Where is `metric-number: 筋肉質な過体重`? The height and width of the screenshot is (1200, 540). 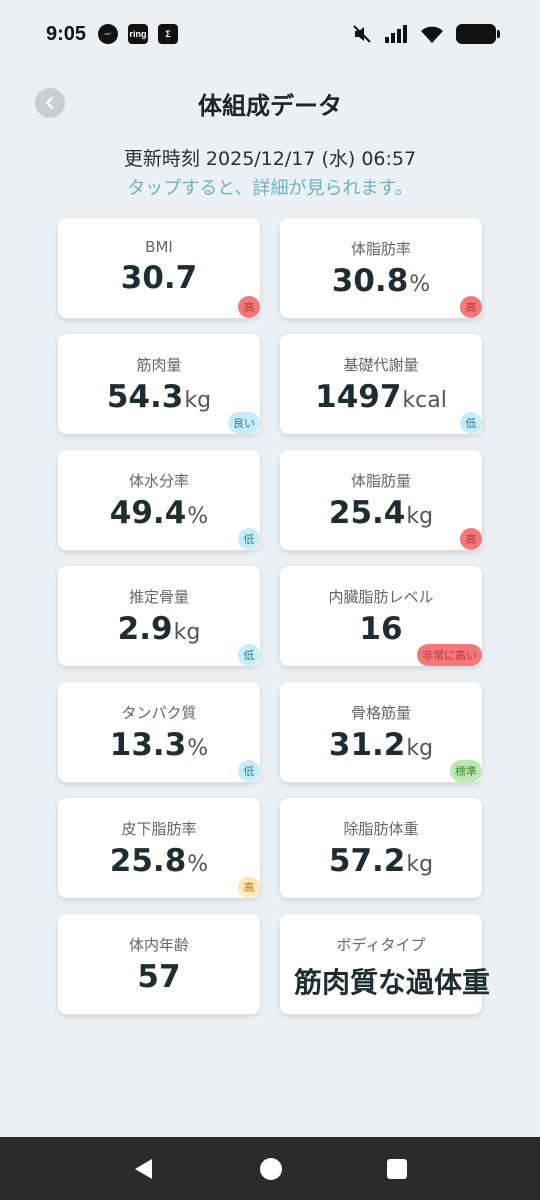
metric-number: 筋肉質な過体重 is located at coordinates (391, 982).